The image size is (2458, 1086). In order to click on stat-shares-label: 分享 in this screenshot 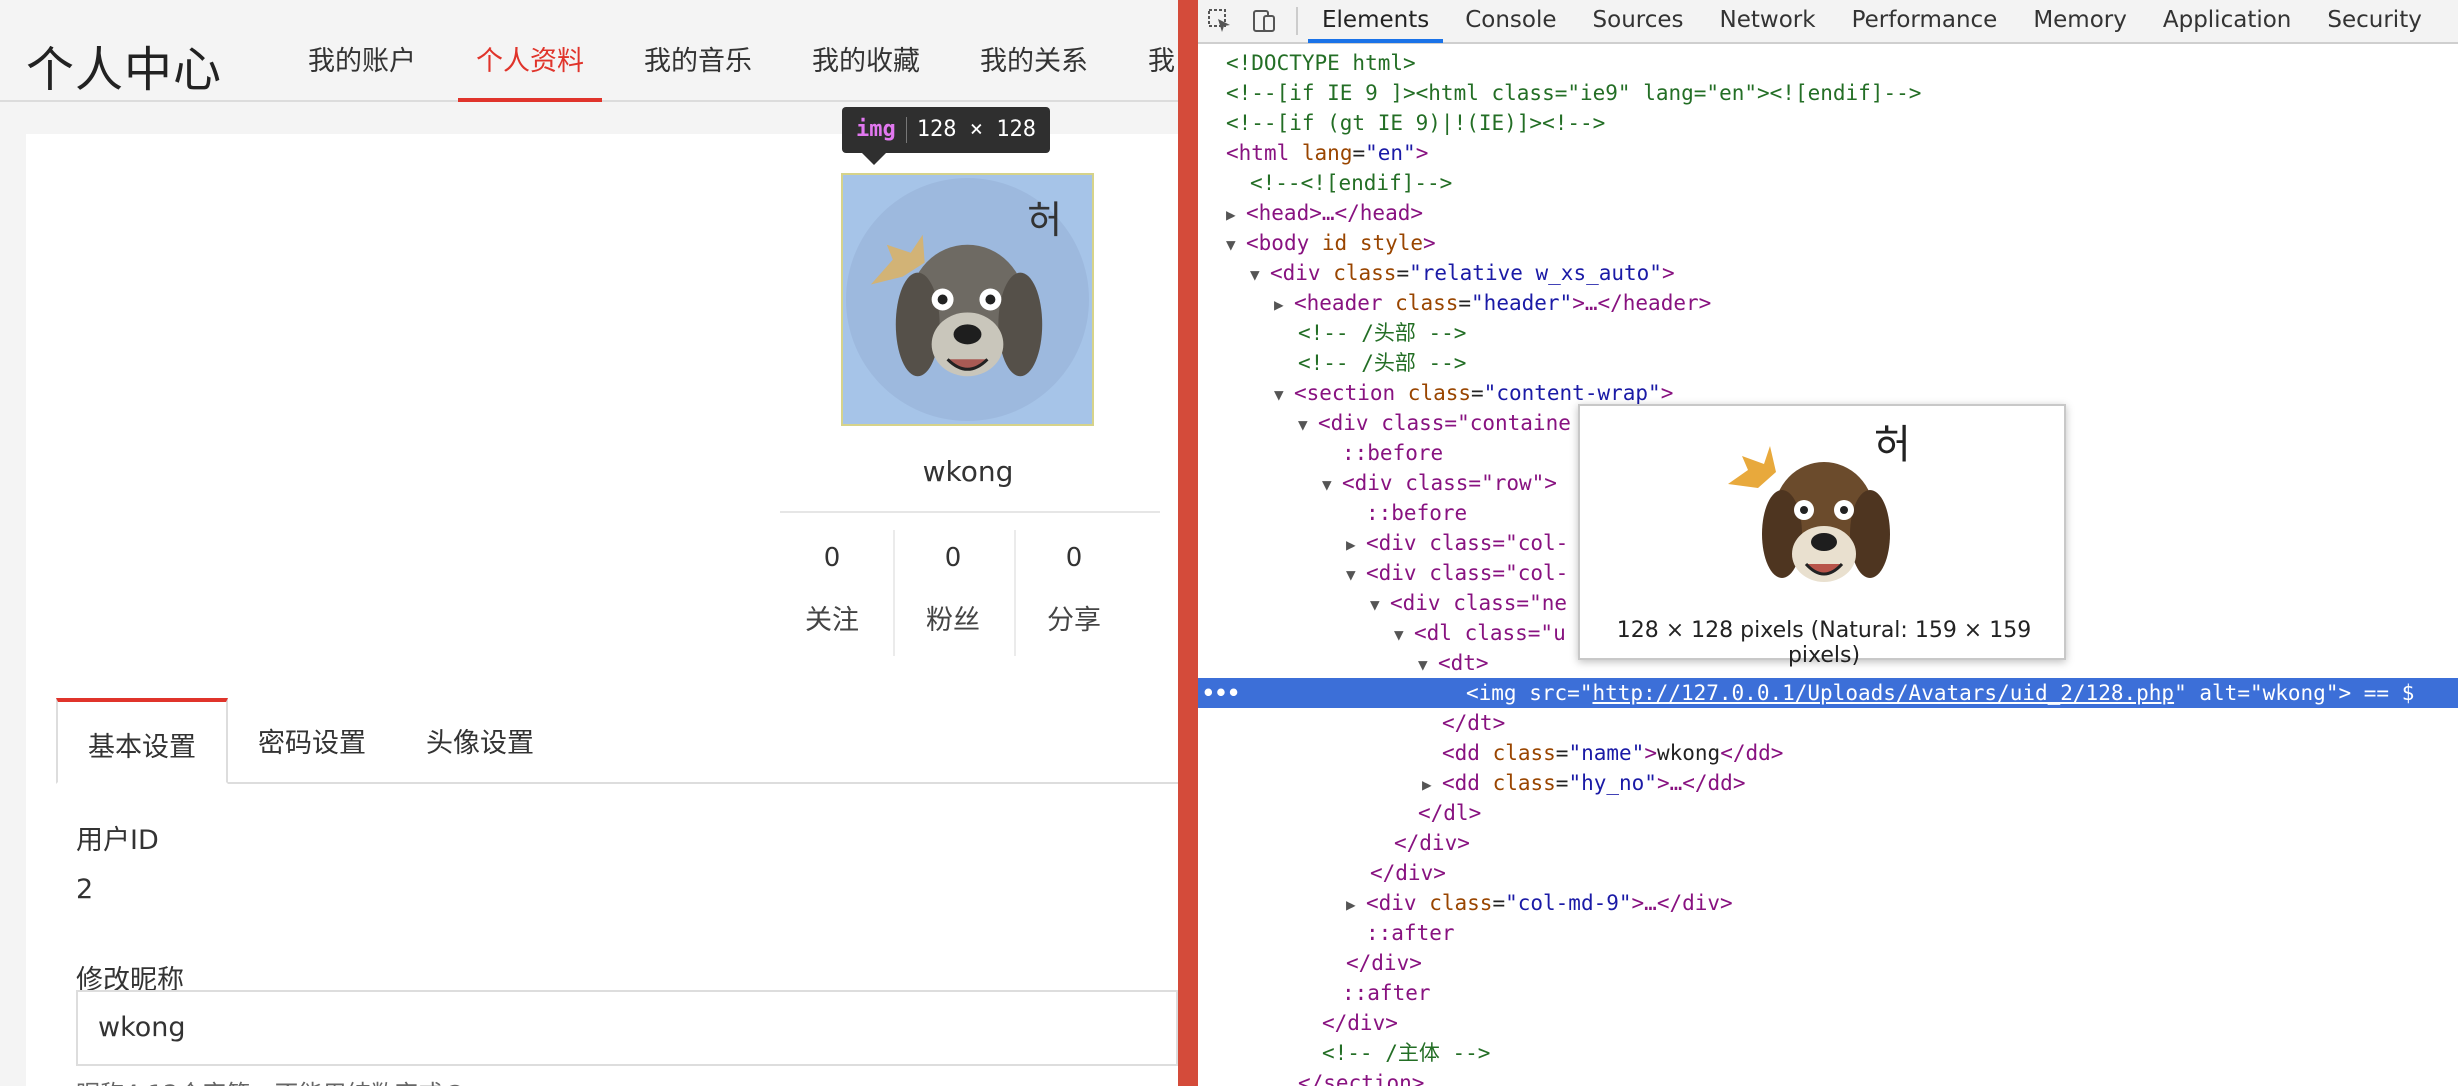, I will do `click(1074, 620)`.